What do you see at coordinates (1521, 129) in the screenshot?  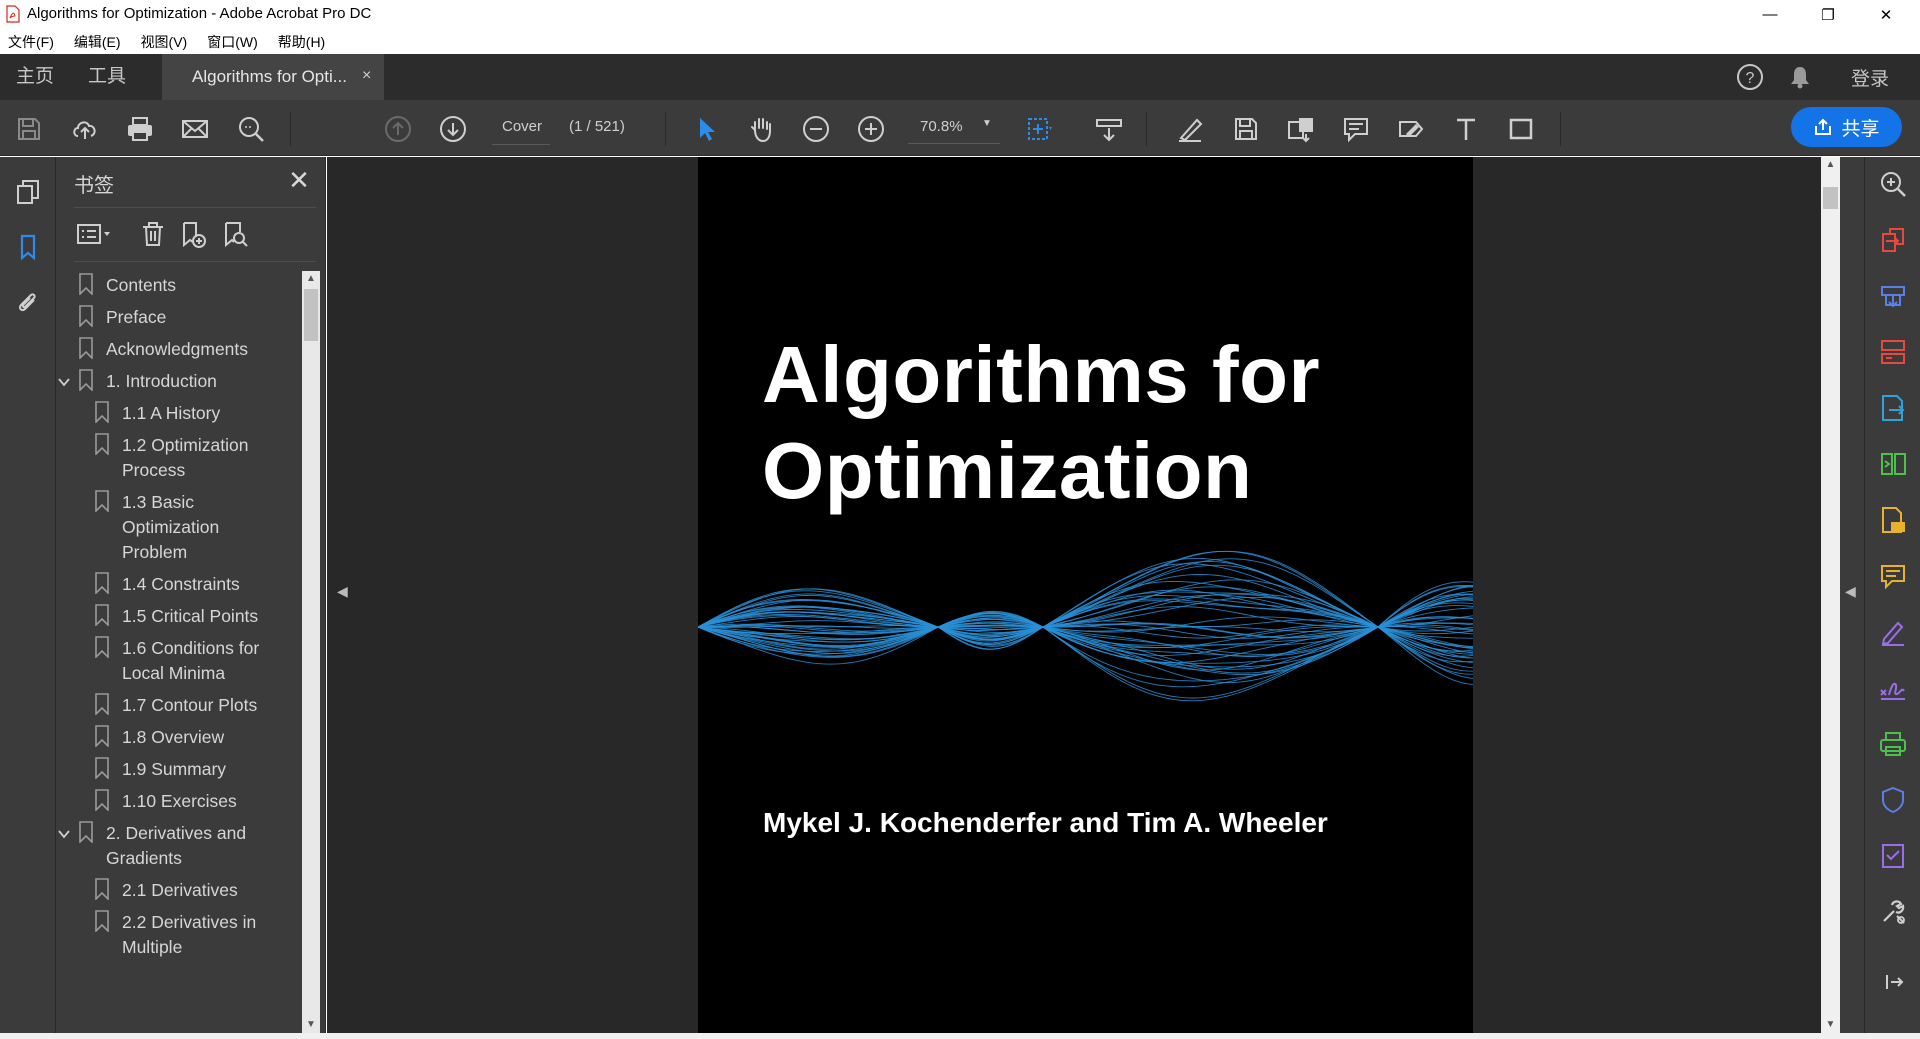 I see `rectangle-icon` at bounding box center [1521, 129].